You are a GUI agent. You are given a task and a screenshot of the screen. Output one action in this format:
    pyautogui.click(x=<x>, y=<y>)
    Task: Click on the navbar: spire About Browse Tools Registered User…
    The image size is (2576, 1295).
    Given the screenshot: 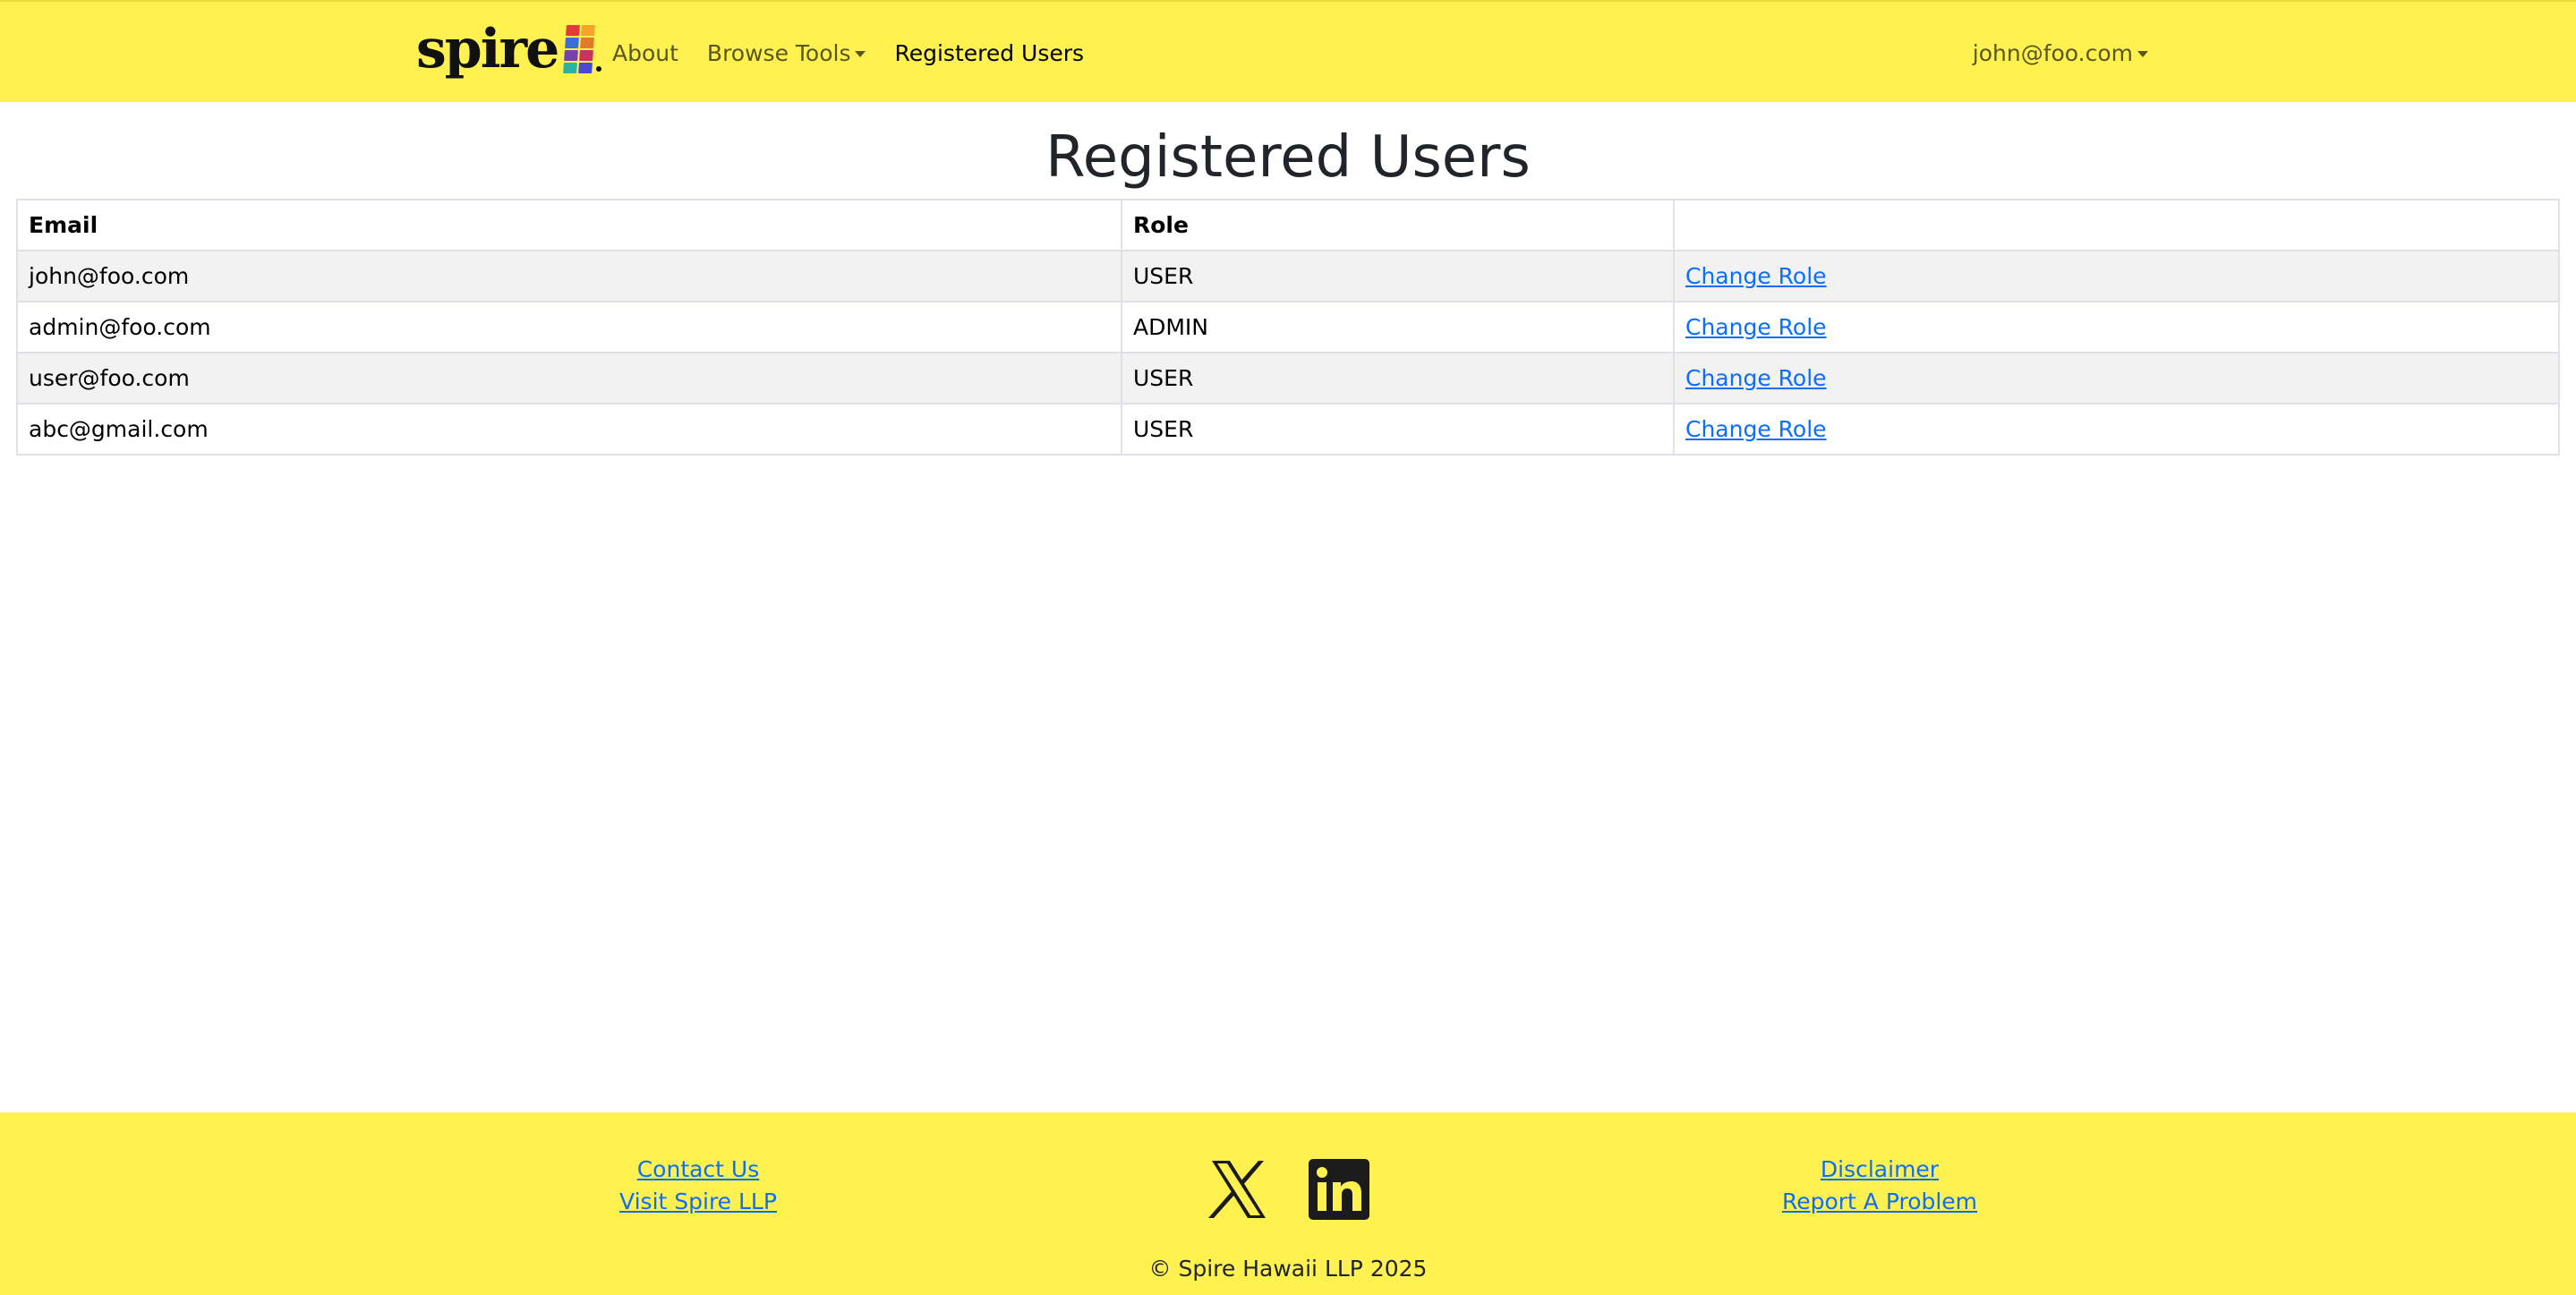 What is the action you would take?
    pyautogui.click(x=1288, y=51)
    